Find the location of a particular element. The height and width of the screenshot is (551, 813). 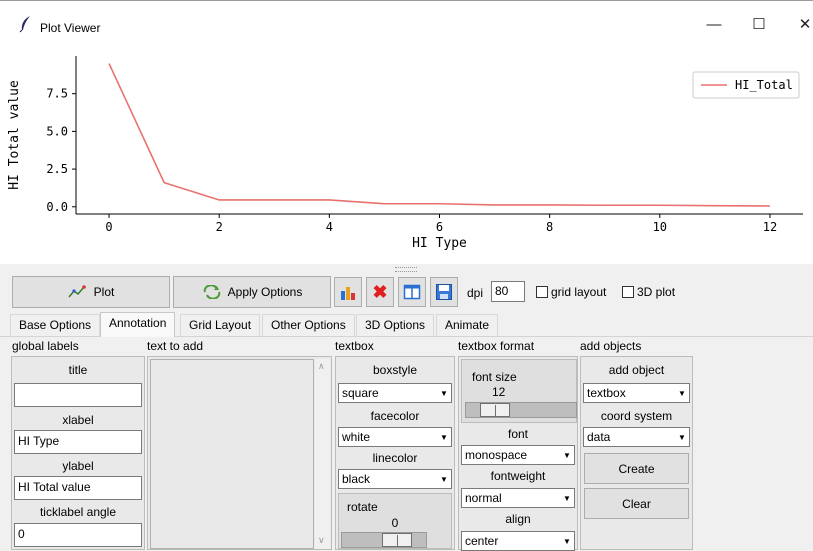

fontsize-label: font size is located at coordinates (494, 377).